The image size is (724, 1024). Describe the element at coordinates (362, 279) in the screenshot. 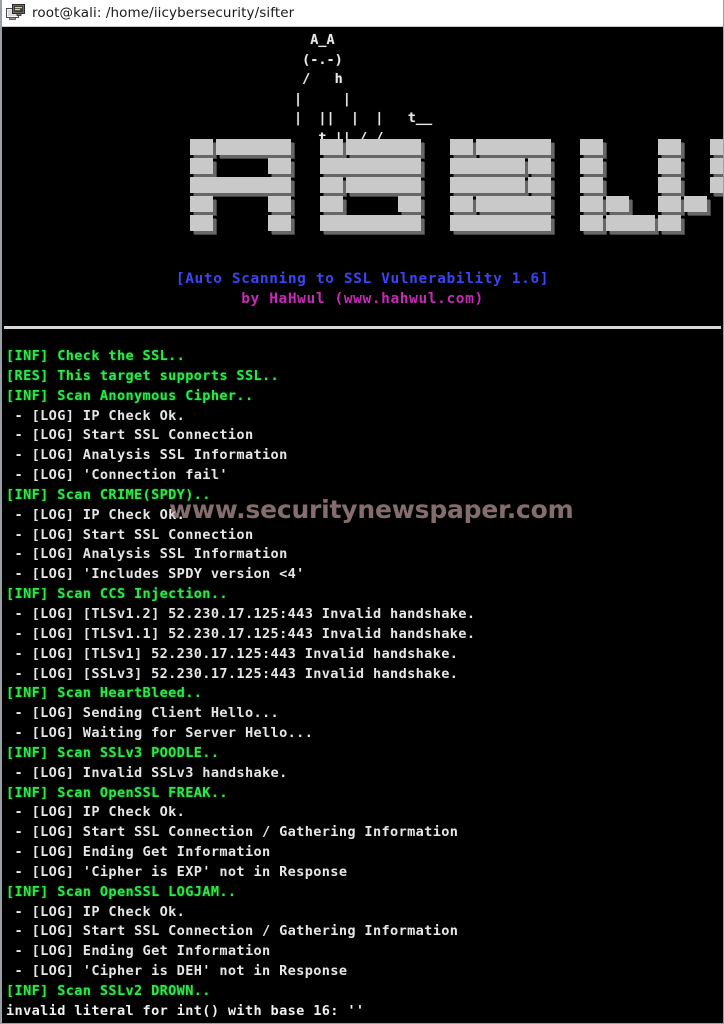

I see `banner-subtitle: [Auto Scanning to SSL Vulnerability 1.6]` at that location.